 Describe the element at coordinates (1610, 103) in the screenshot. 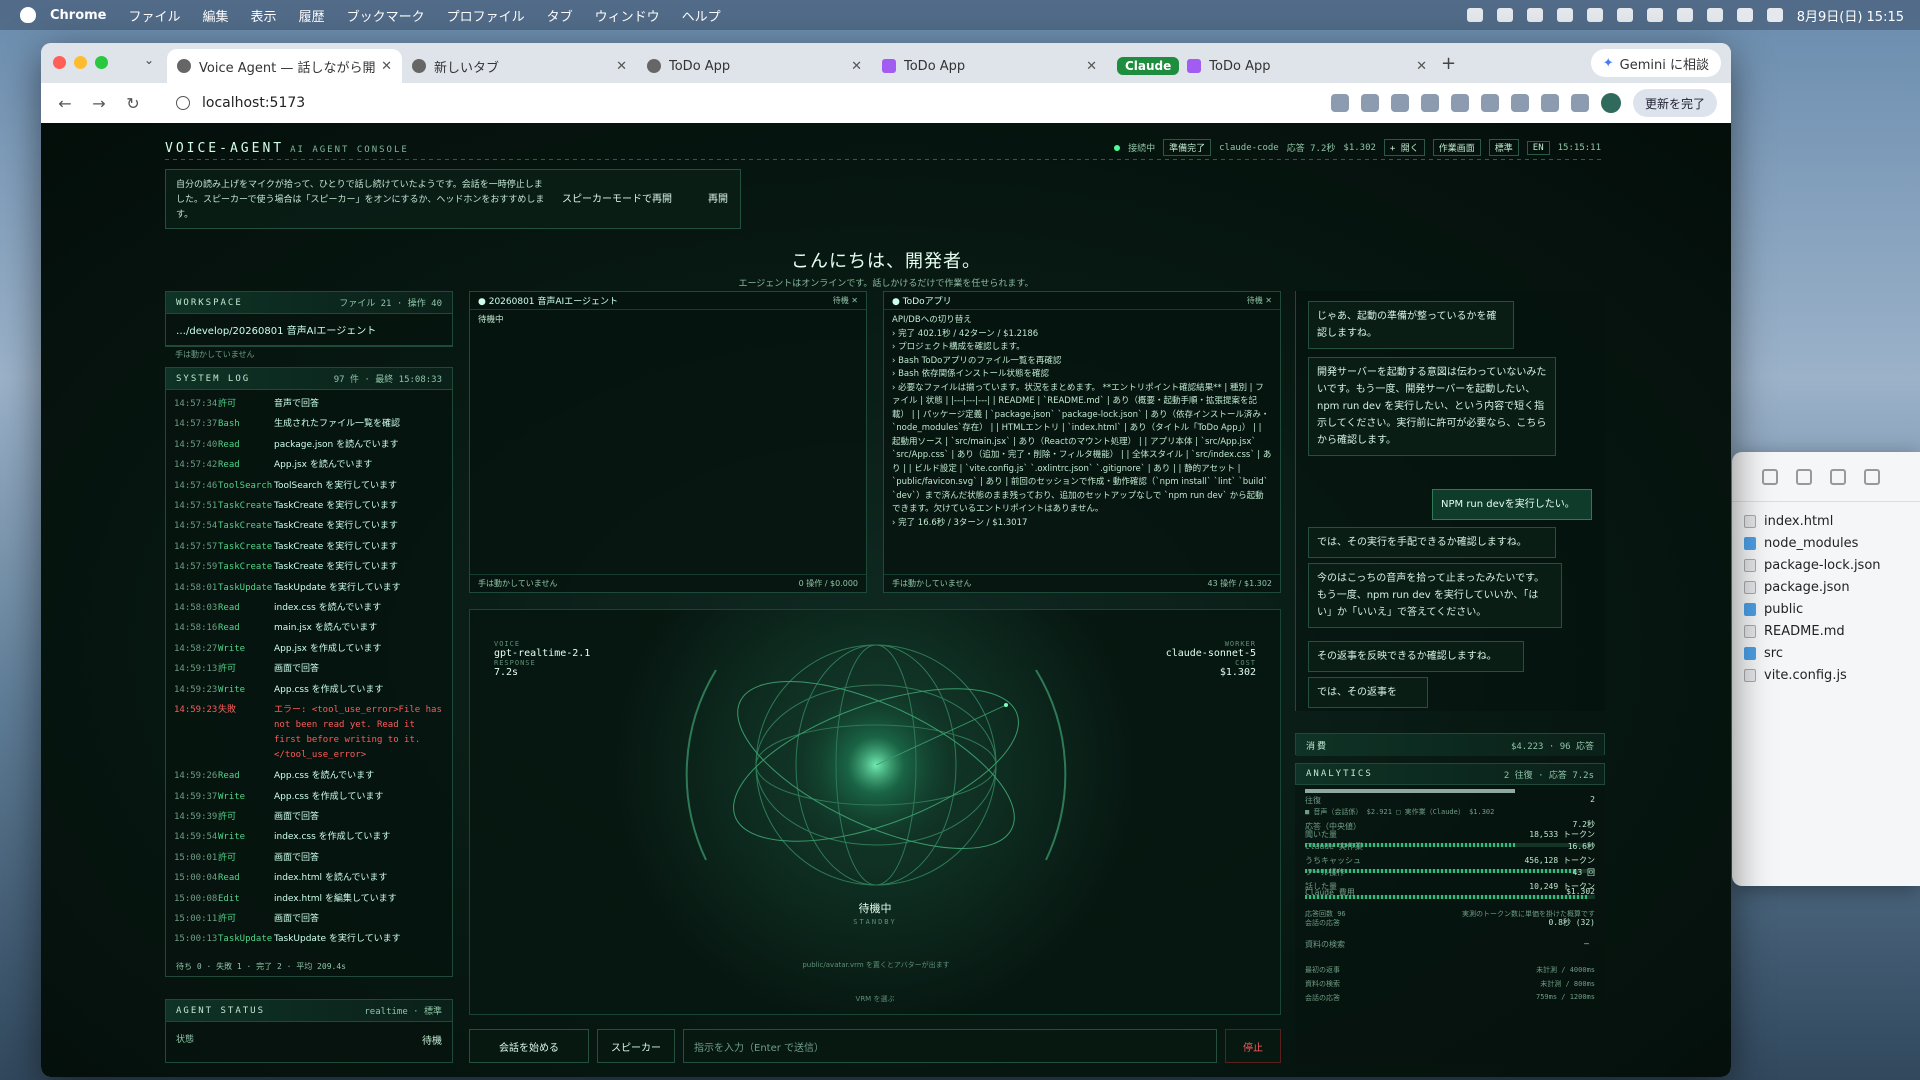

I see `profile-avatar` at that location.